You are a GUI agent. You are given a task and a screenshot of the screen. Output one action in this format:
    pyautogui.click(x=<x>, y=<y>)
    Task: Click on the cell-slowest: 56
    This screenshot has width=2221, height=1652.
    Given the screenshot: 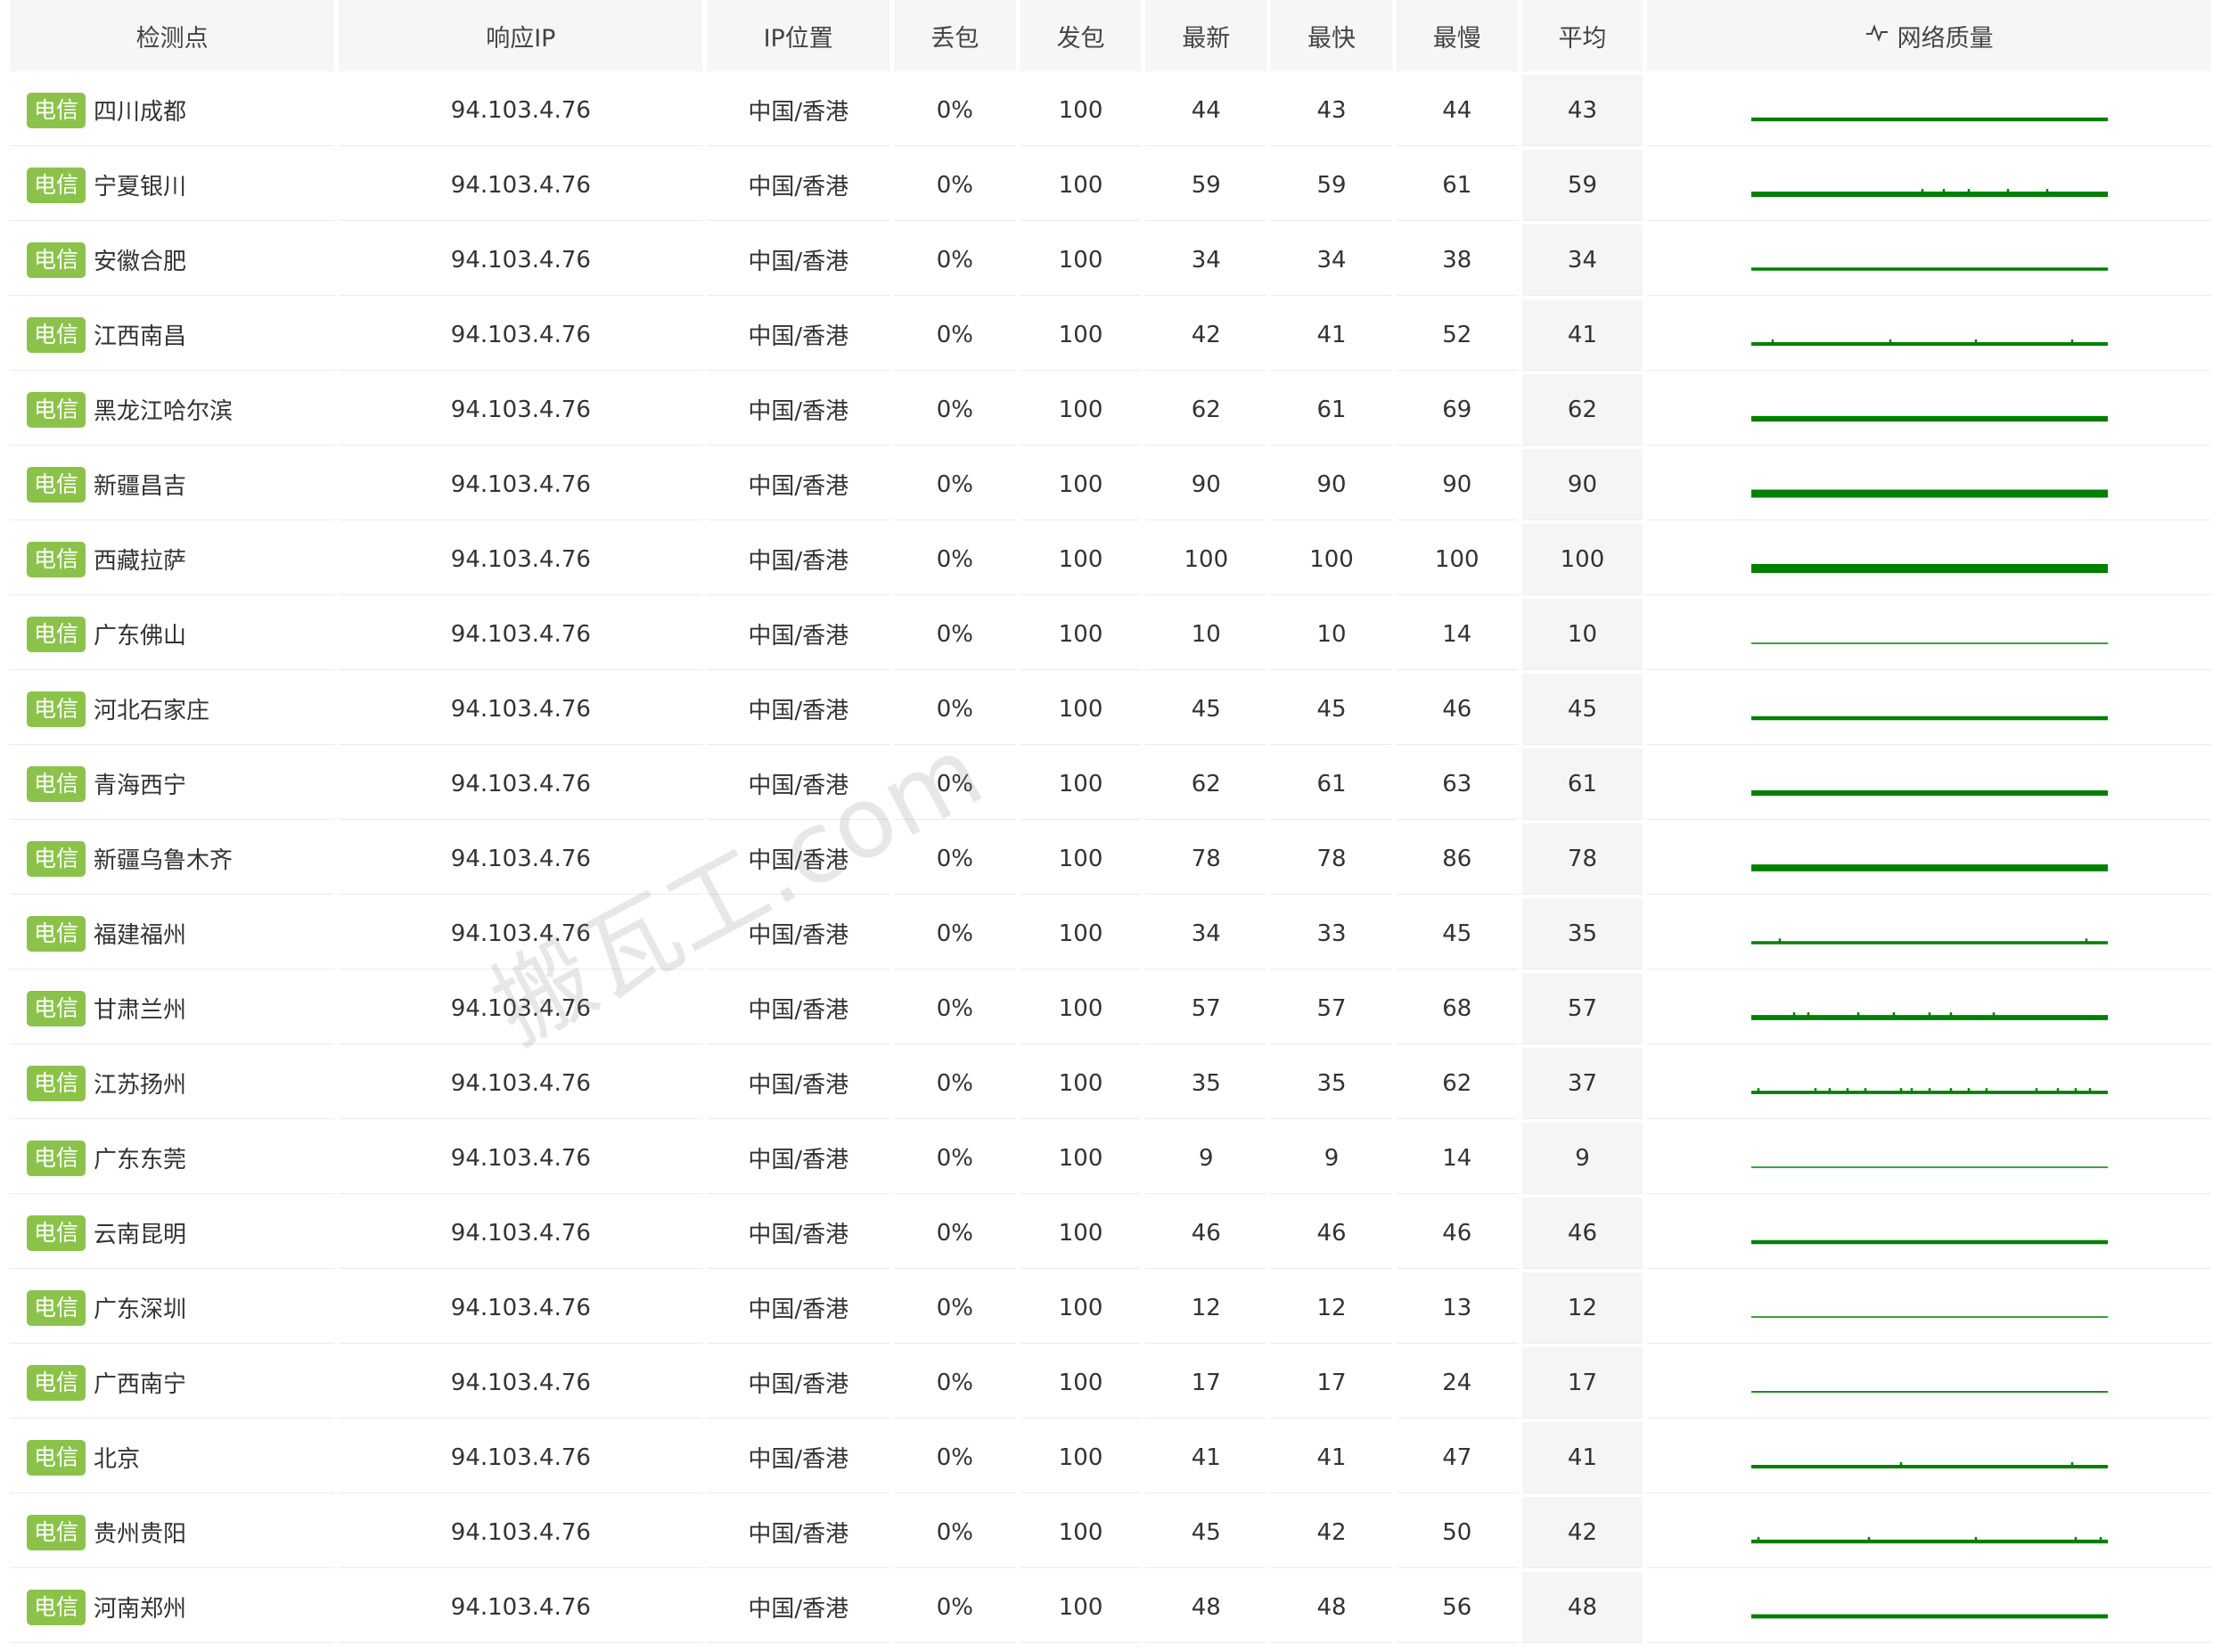 What is the action you would take?
    pyautogui.click(x=1457, y=1607)
    